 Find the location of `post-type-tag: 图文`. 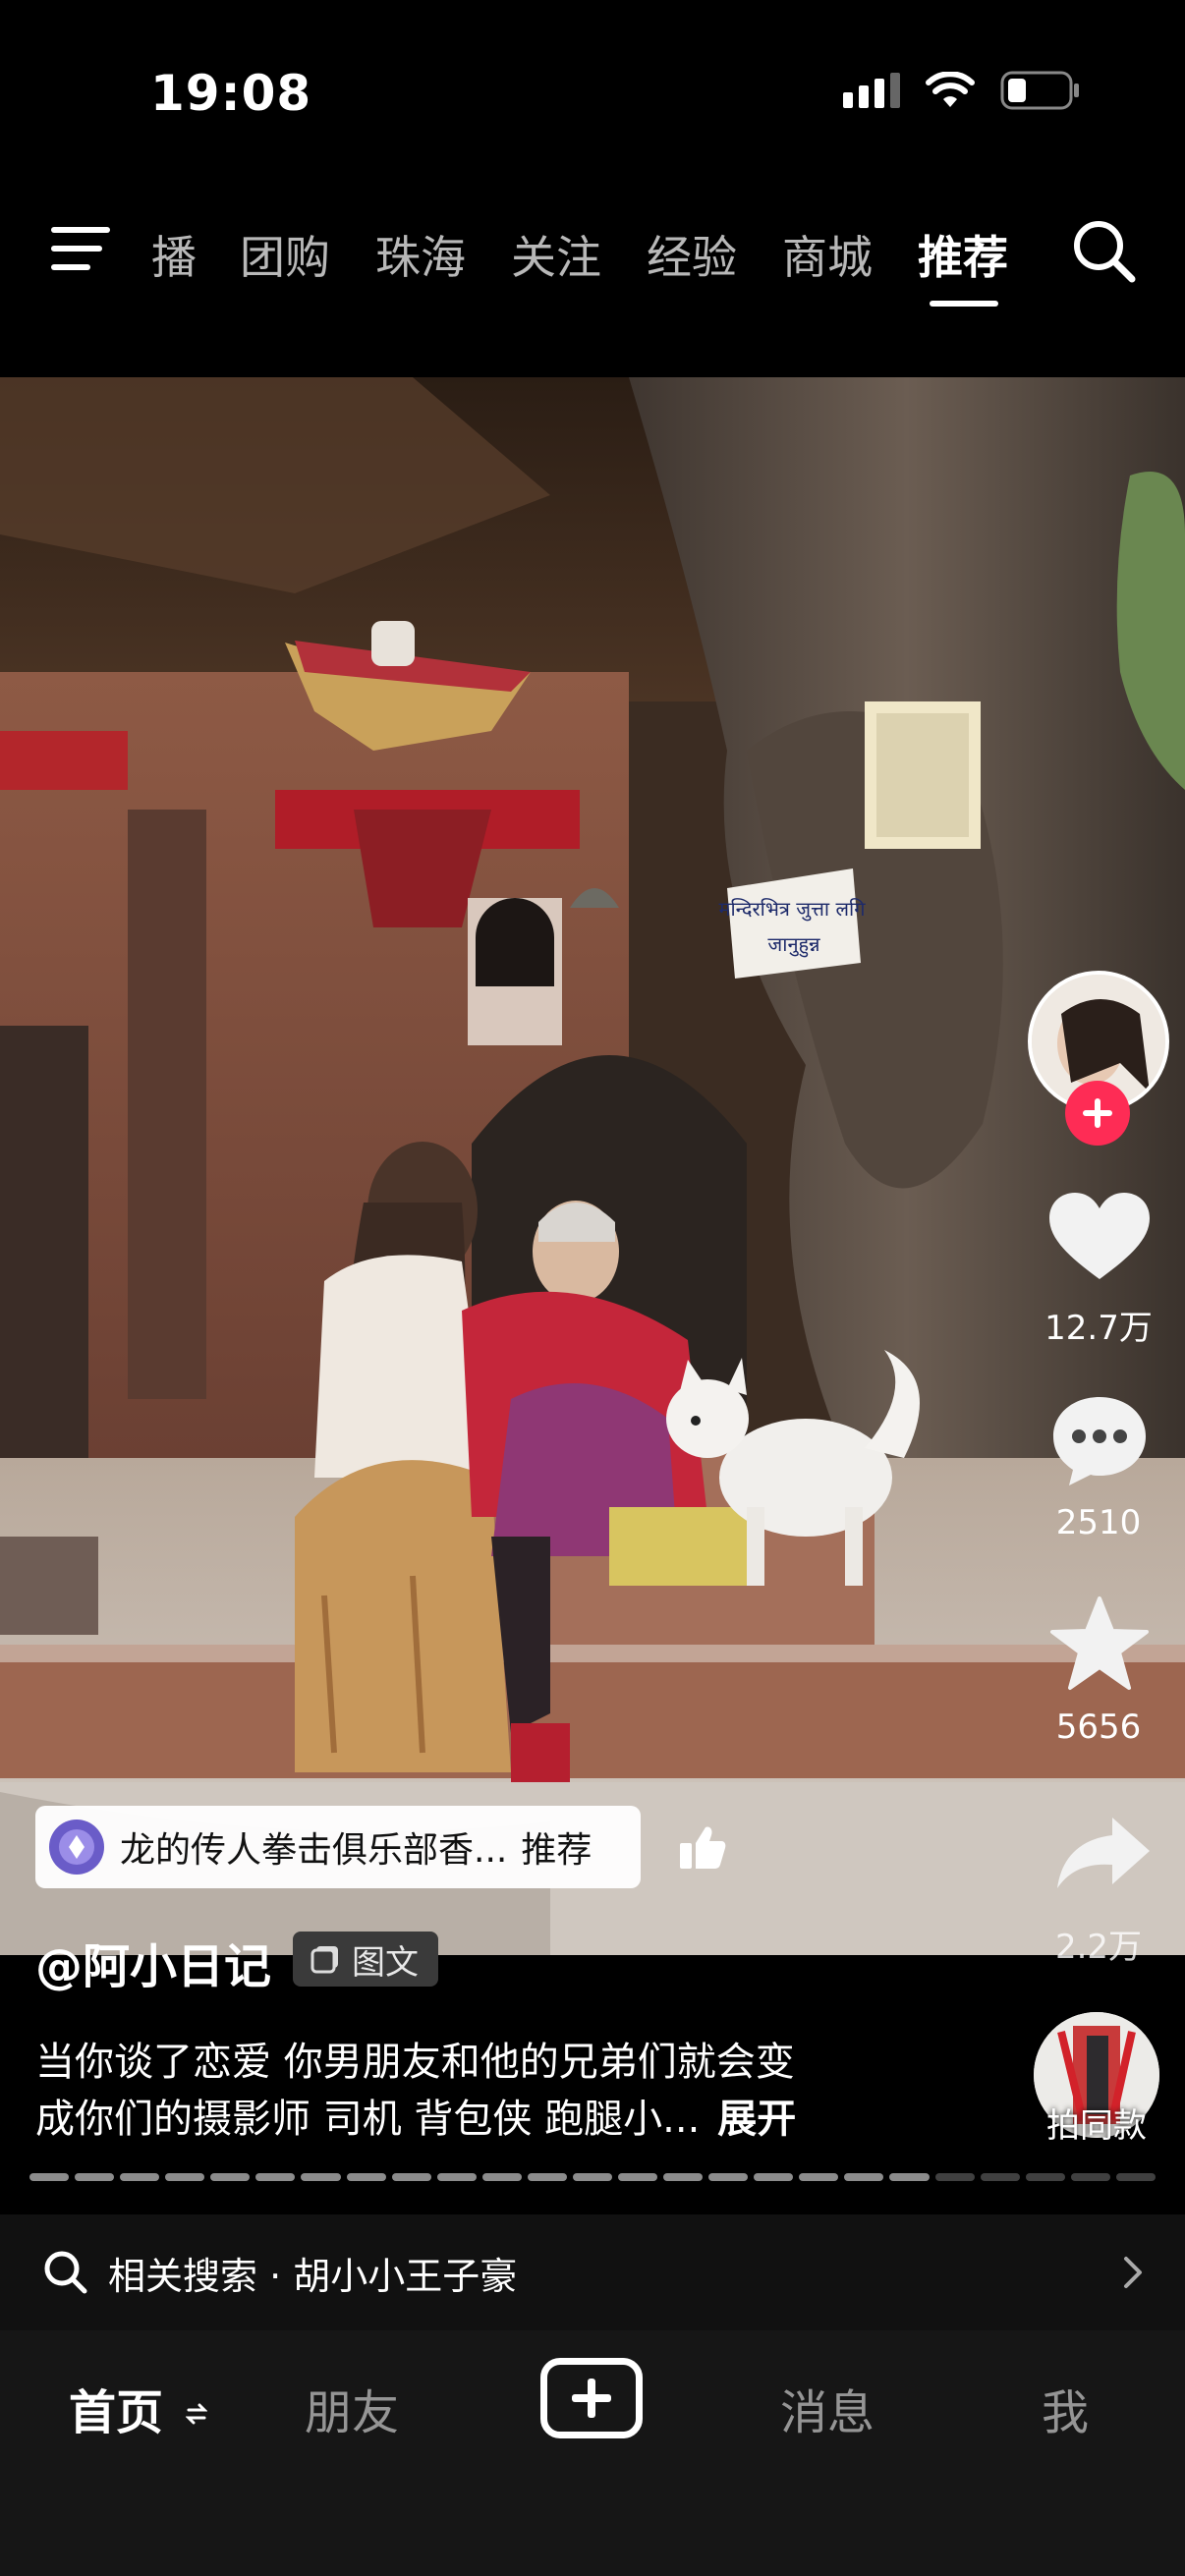

post-type-tag: 图文 is located at coordinates (366, 1959).